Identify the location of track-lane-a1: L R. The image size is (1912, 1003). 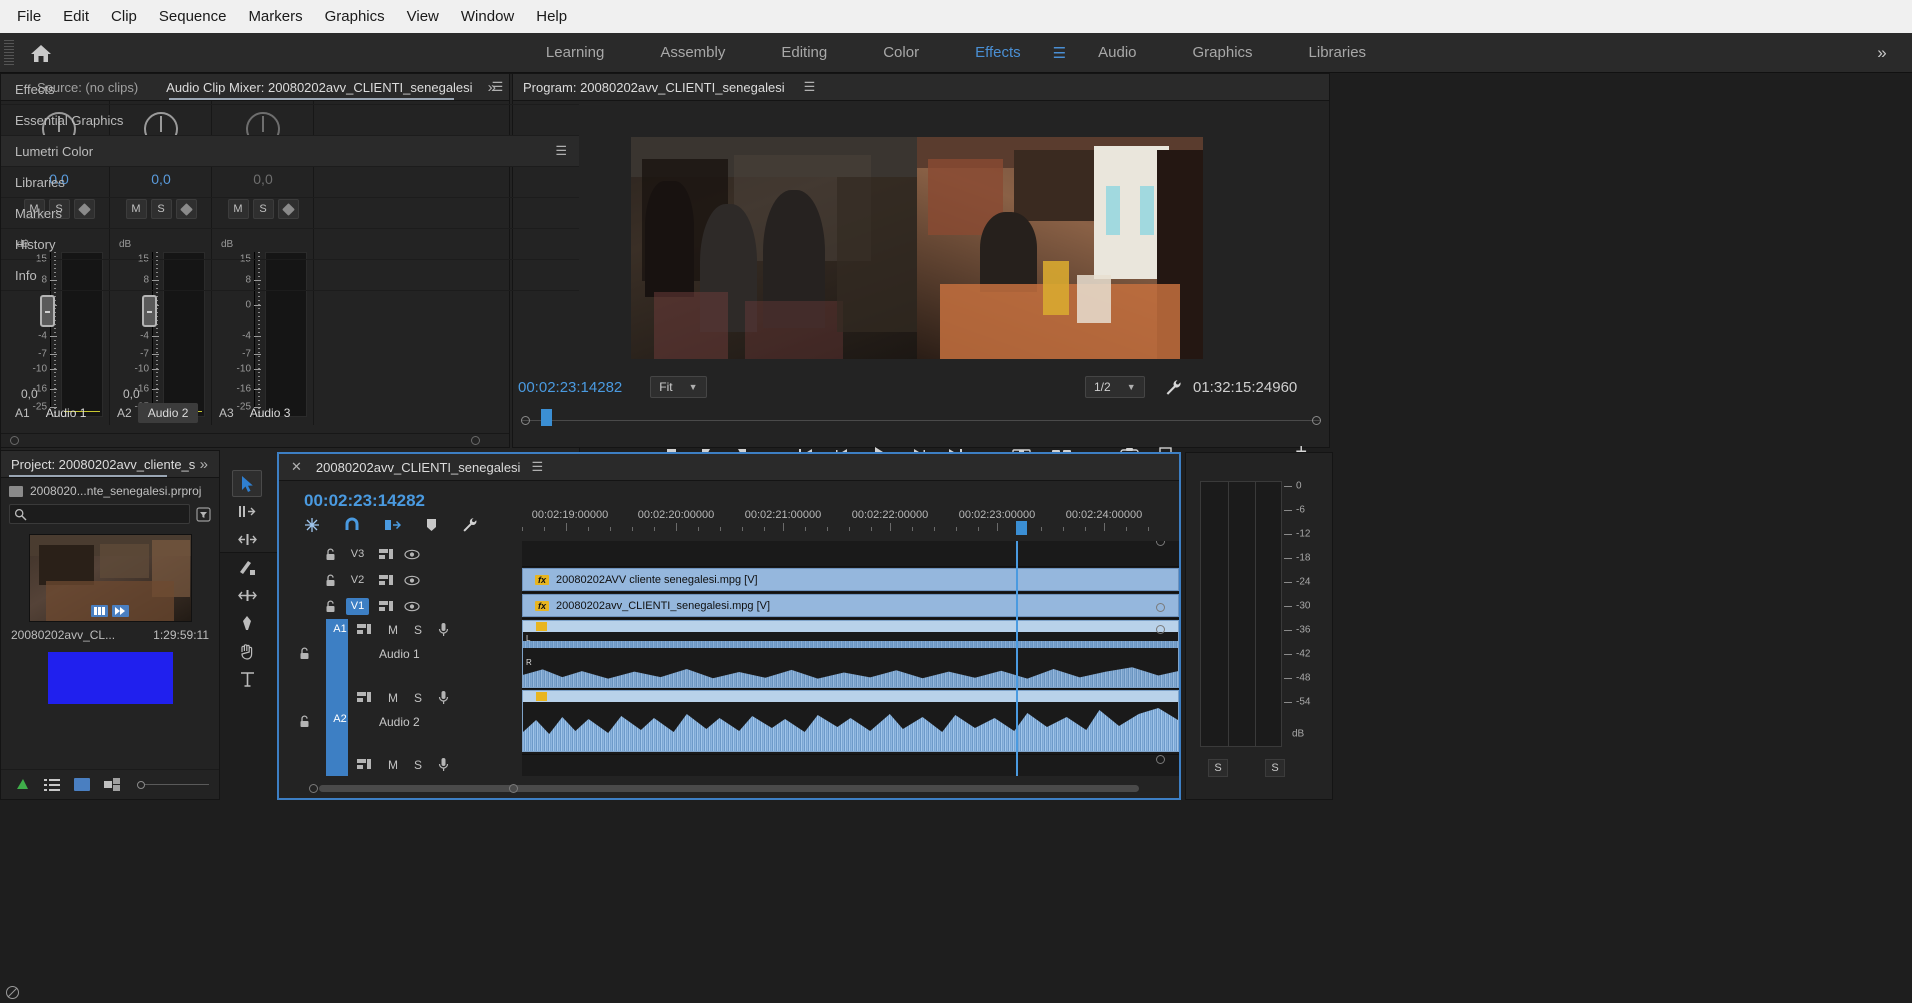
(850, 654).